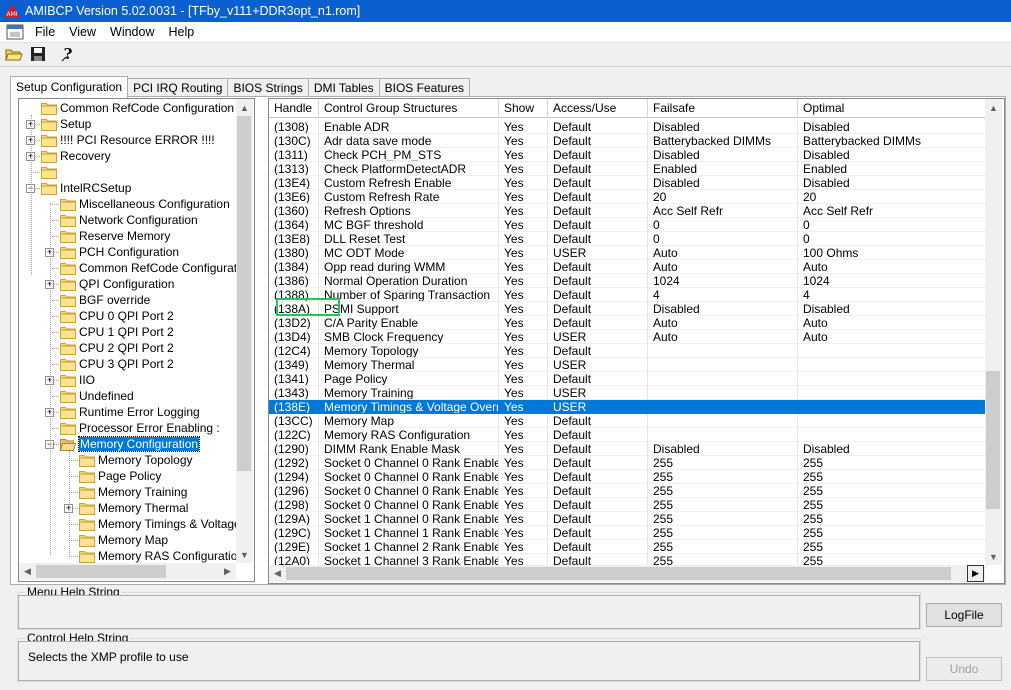  I want to click on table-cell: (13E6), so click(294, 197).